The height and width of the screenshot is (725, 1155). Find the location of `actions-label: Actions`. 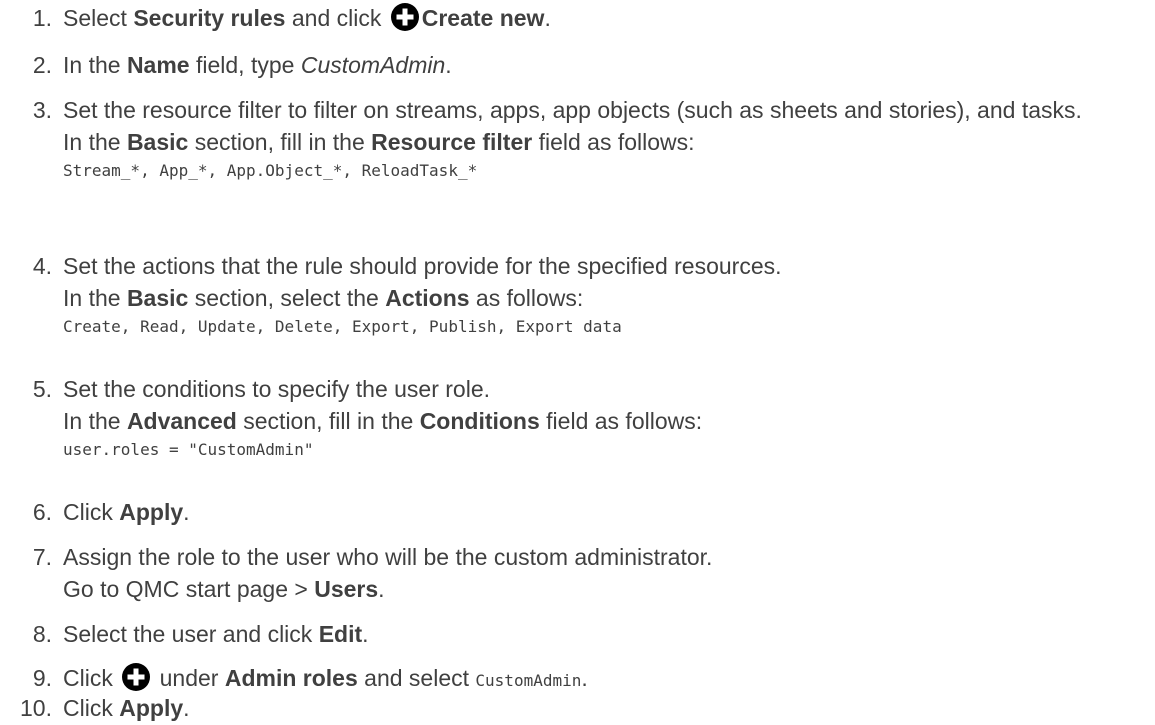

actions-label: Actions is located at coordinates (427, 298).